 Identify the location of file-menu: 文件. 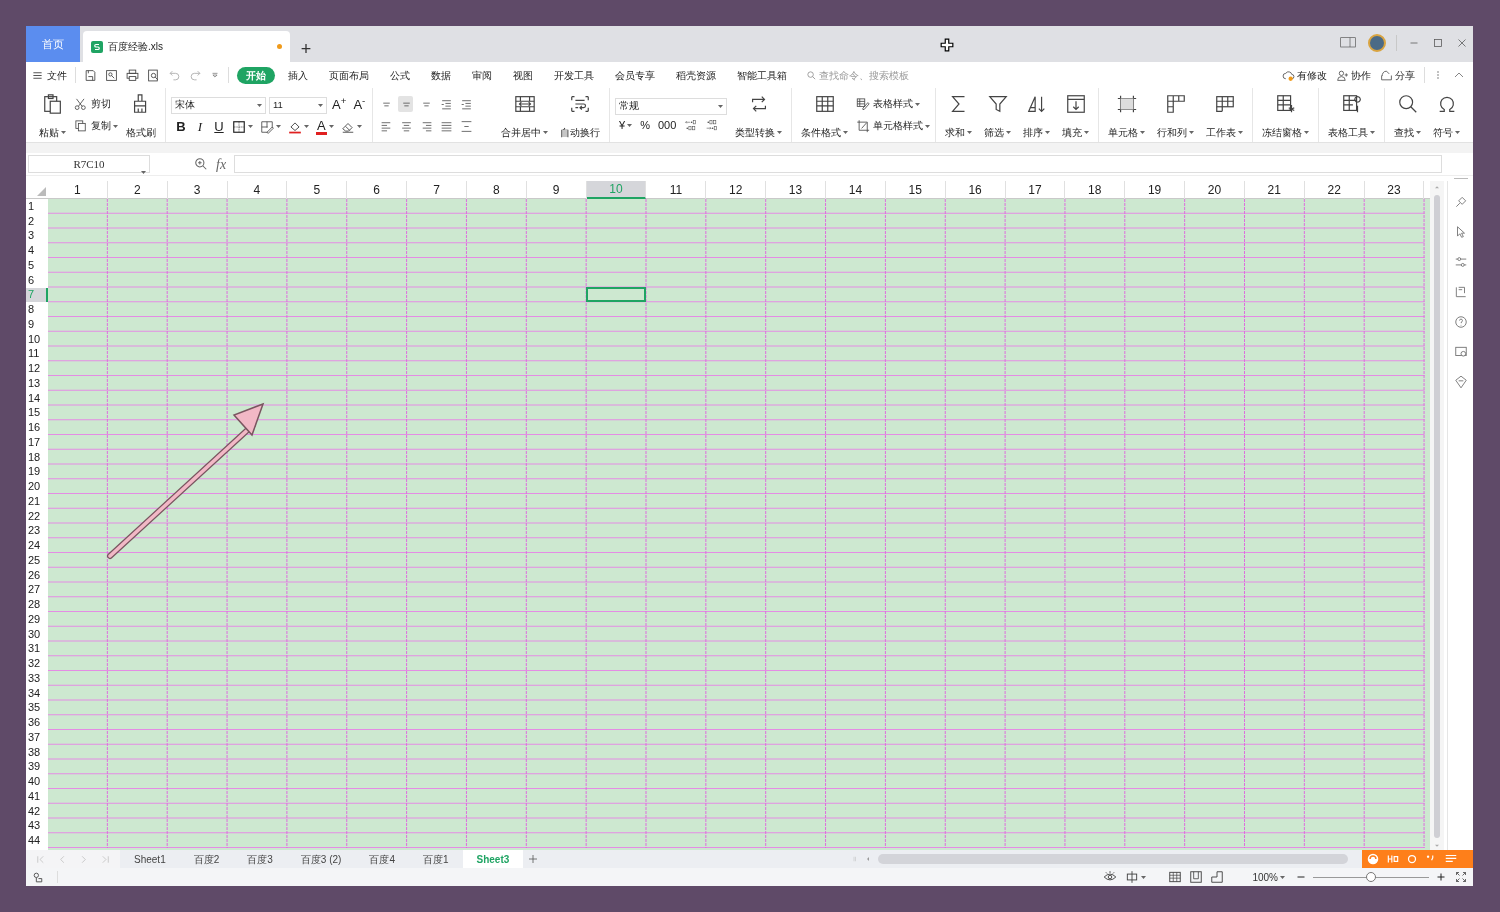
(49, 75).